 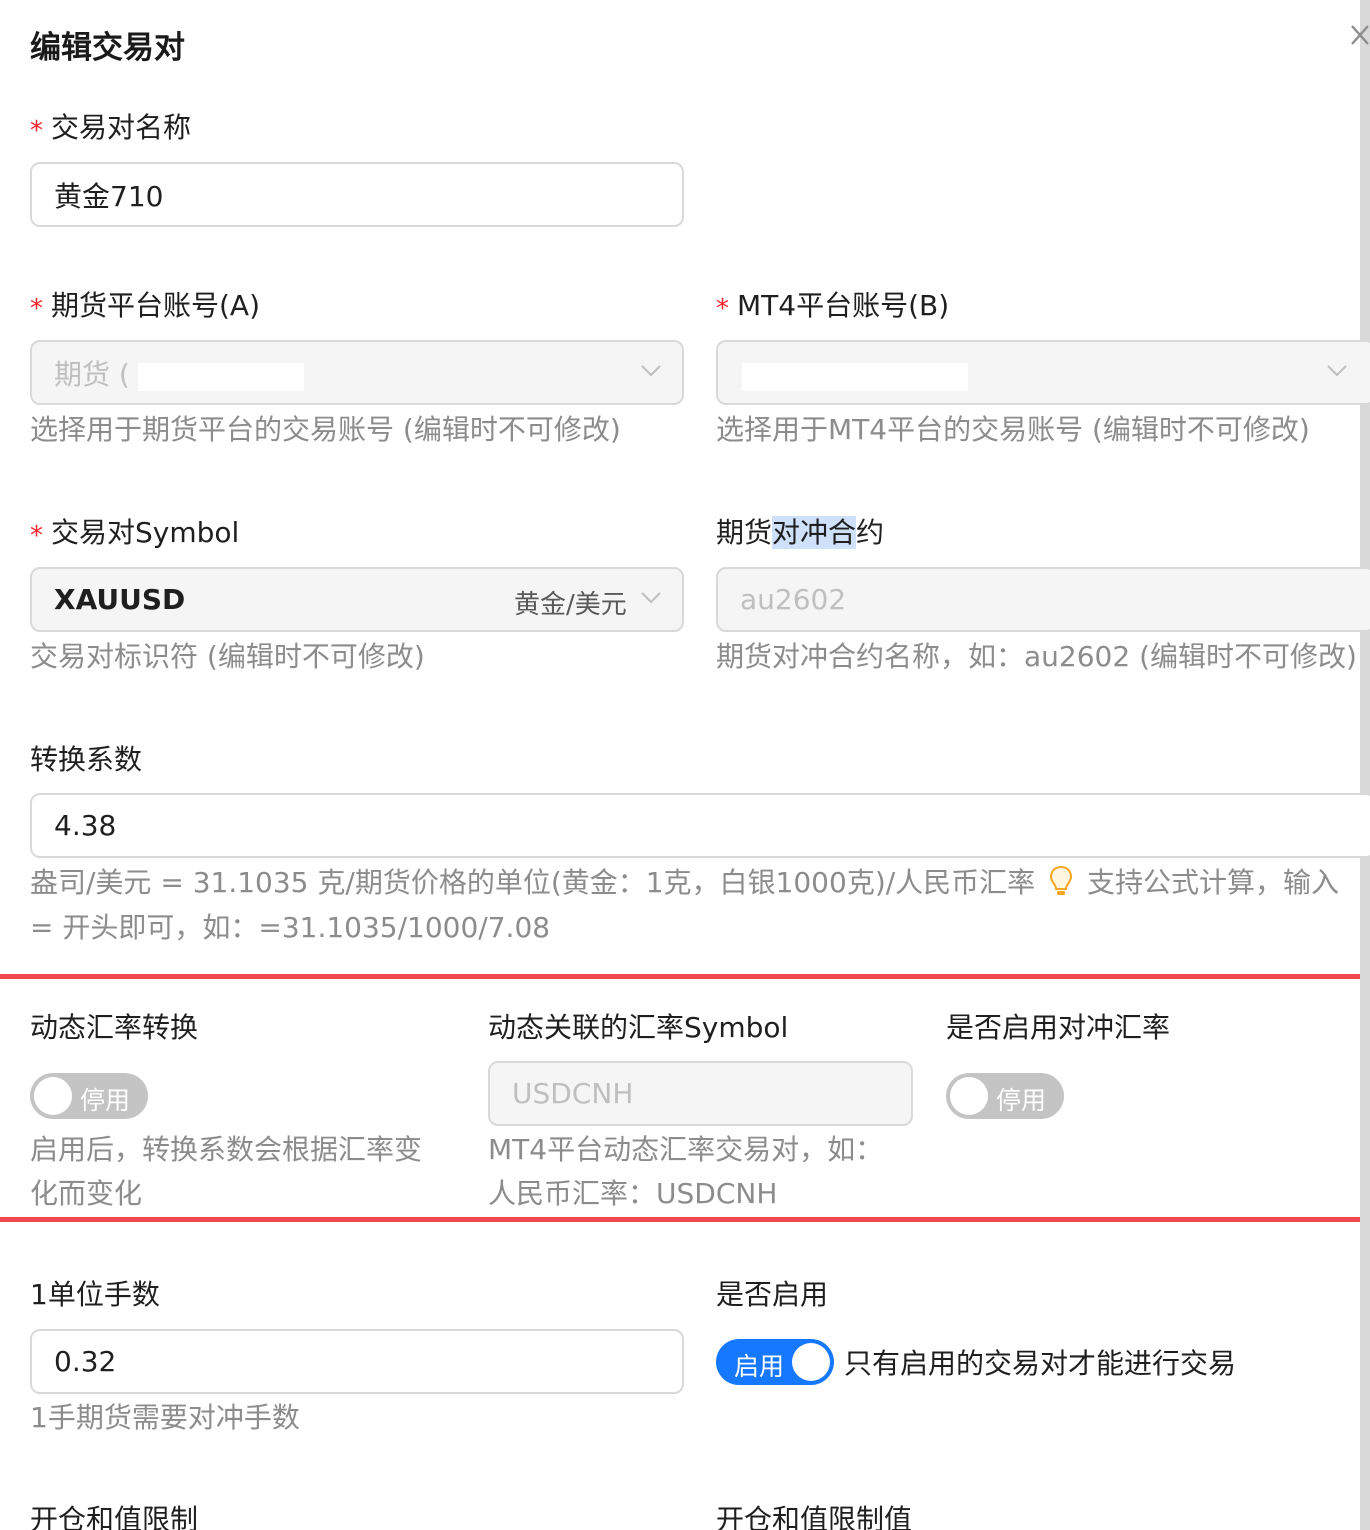 I want to click on symbol-value: XAUUSD, so click(x=120, y=599).